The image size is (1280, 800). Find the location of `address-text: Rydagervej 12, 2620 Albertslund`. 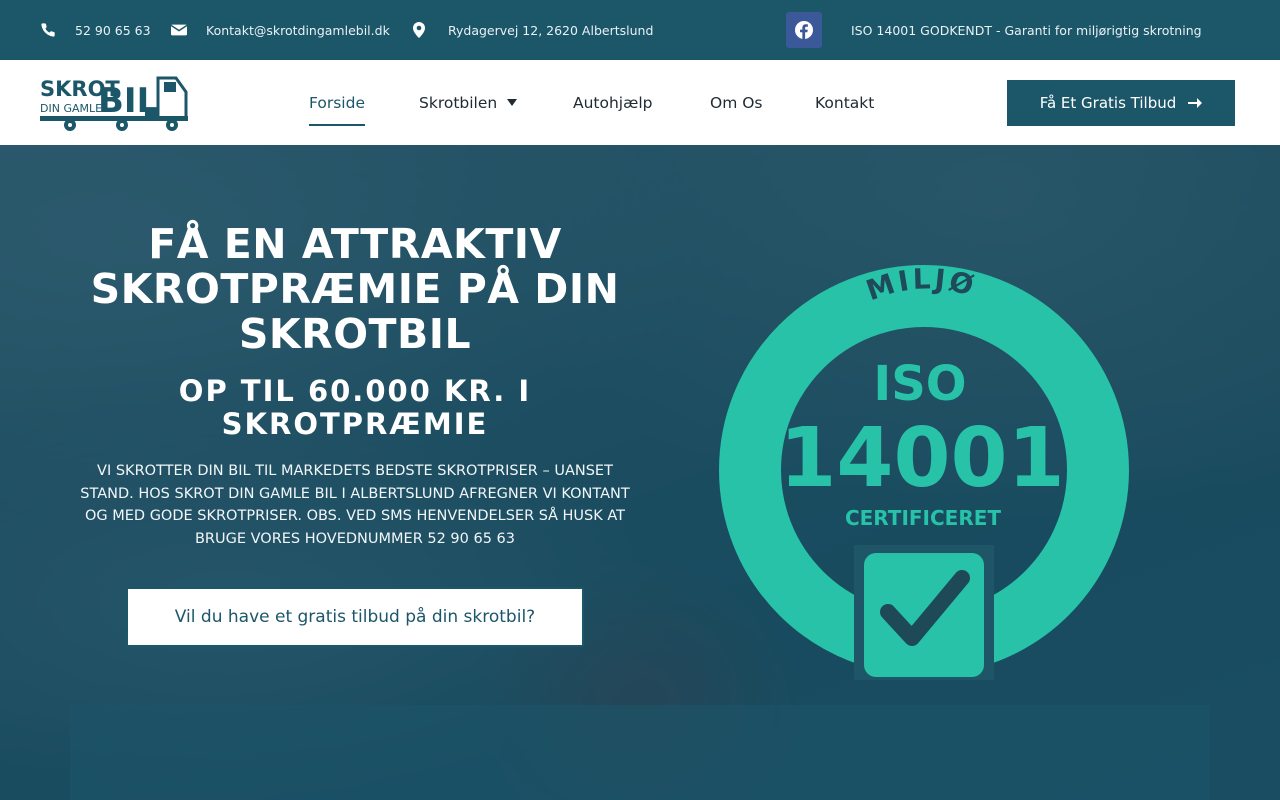

address-text: Rydagervej 12, 2620 Albertslund is located at coordinates (551, 30).